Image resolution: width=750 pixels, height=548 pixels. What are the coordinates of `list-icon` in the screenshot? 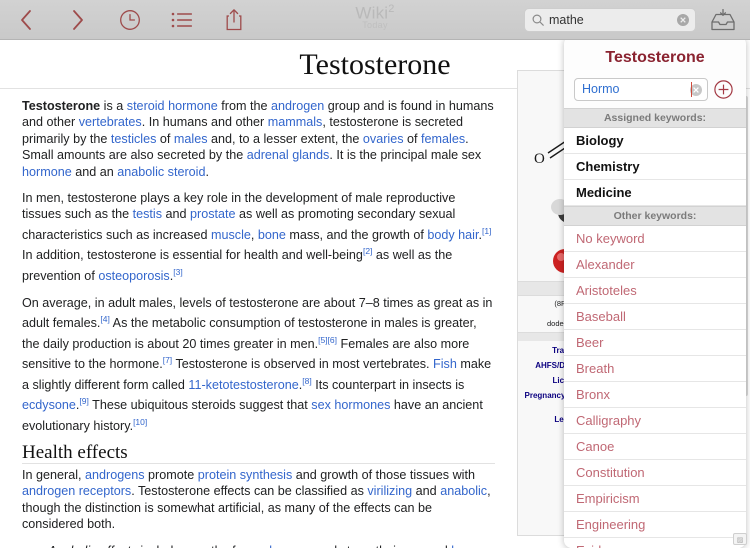 It's located at (181, 19).